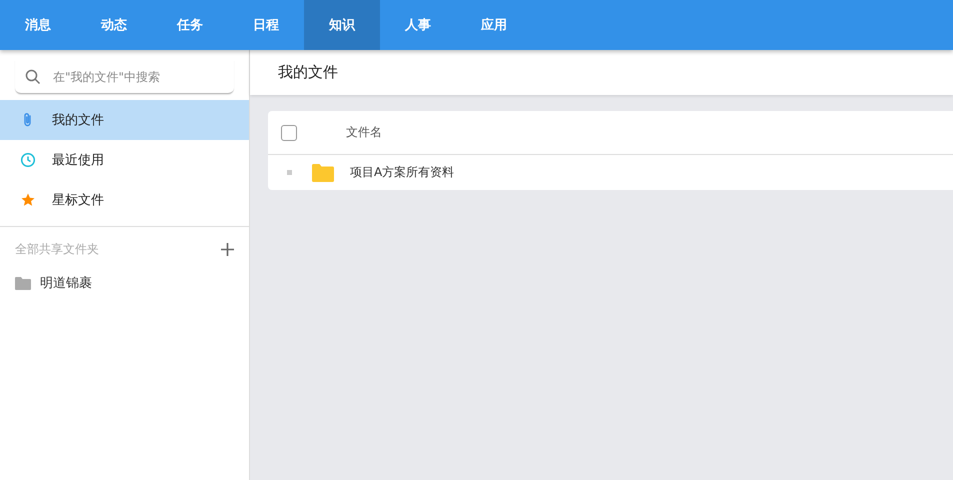  I want to click on nav-tab: 动态, so click(114, 25).